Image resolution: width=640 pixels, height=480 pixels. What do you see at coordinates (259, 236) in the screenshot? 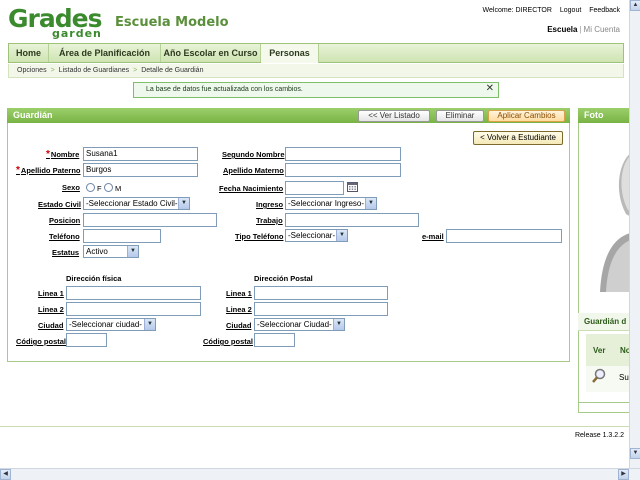
I see `tipo-telefono-label: Tipo Teléfono` at bounding box center [259, 236].